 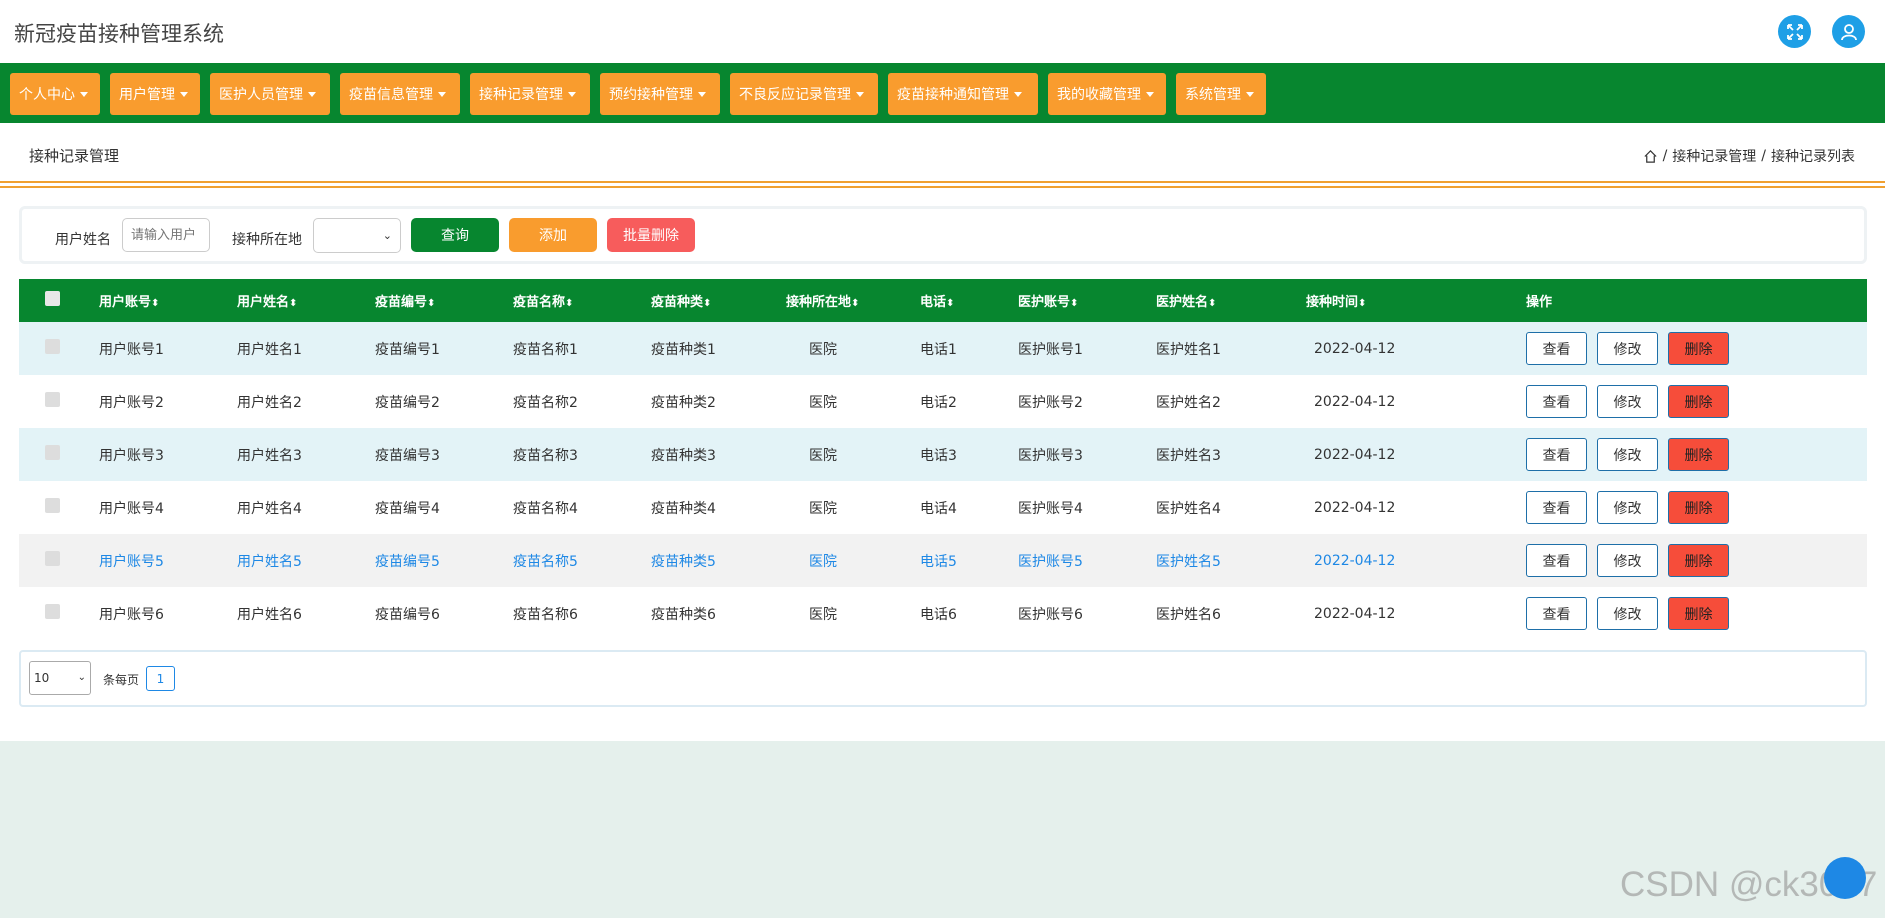 I want to click on fullscreen-icon, so click(x=1794, y=31).